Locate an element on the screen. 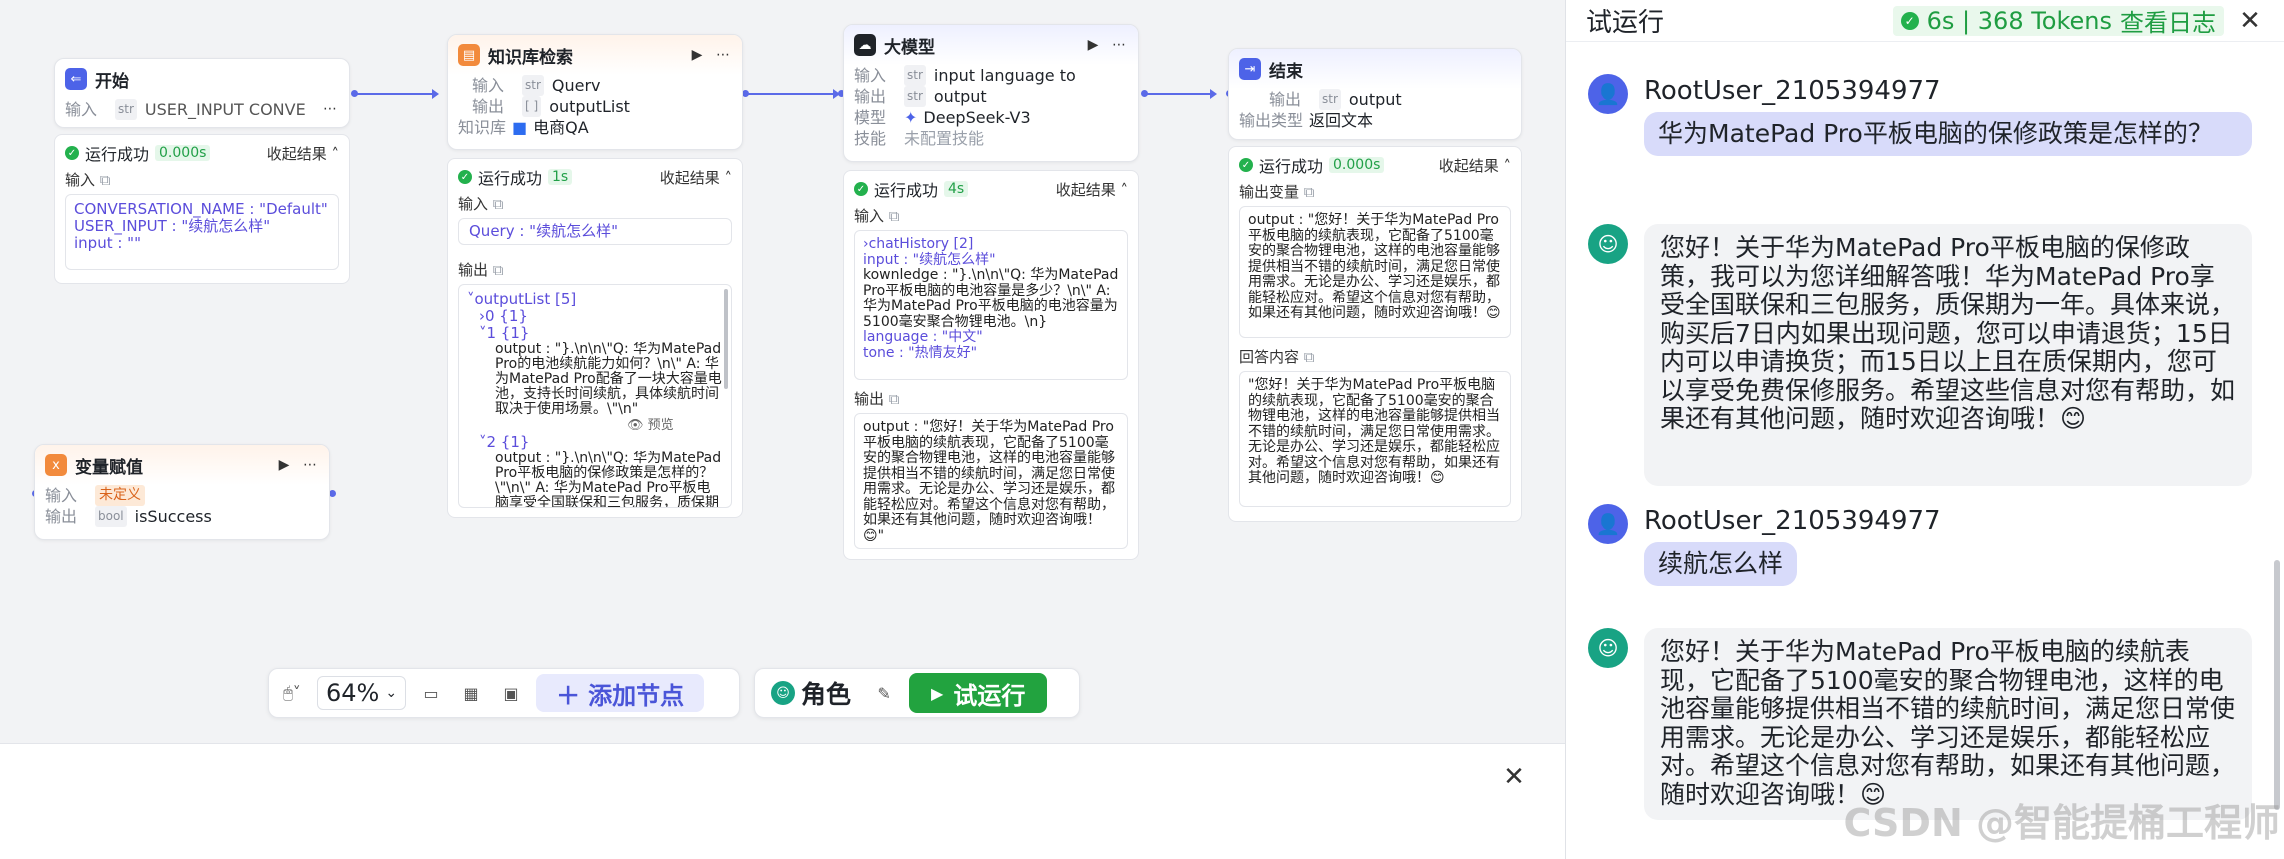 This screenshot has height=859, width=2284. bottom-panel: ✕ is located at coordinates (782, 801).